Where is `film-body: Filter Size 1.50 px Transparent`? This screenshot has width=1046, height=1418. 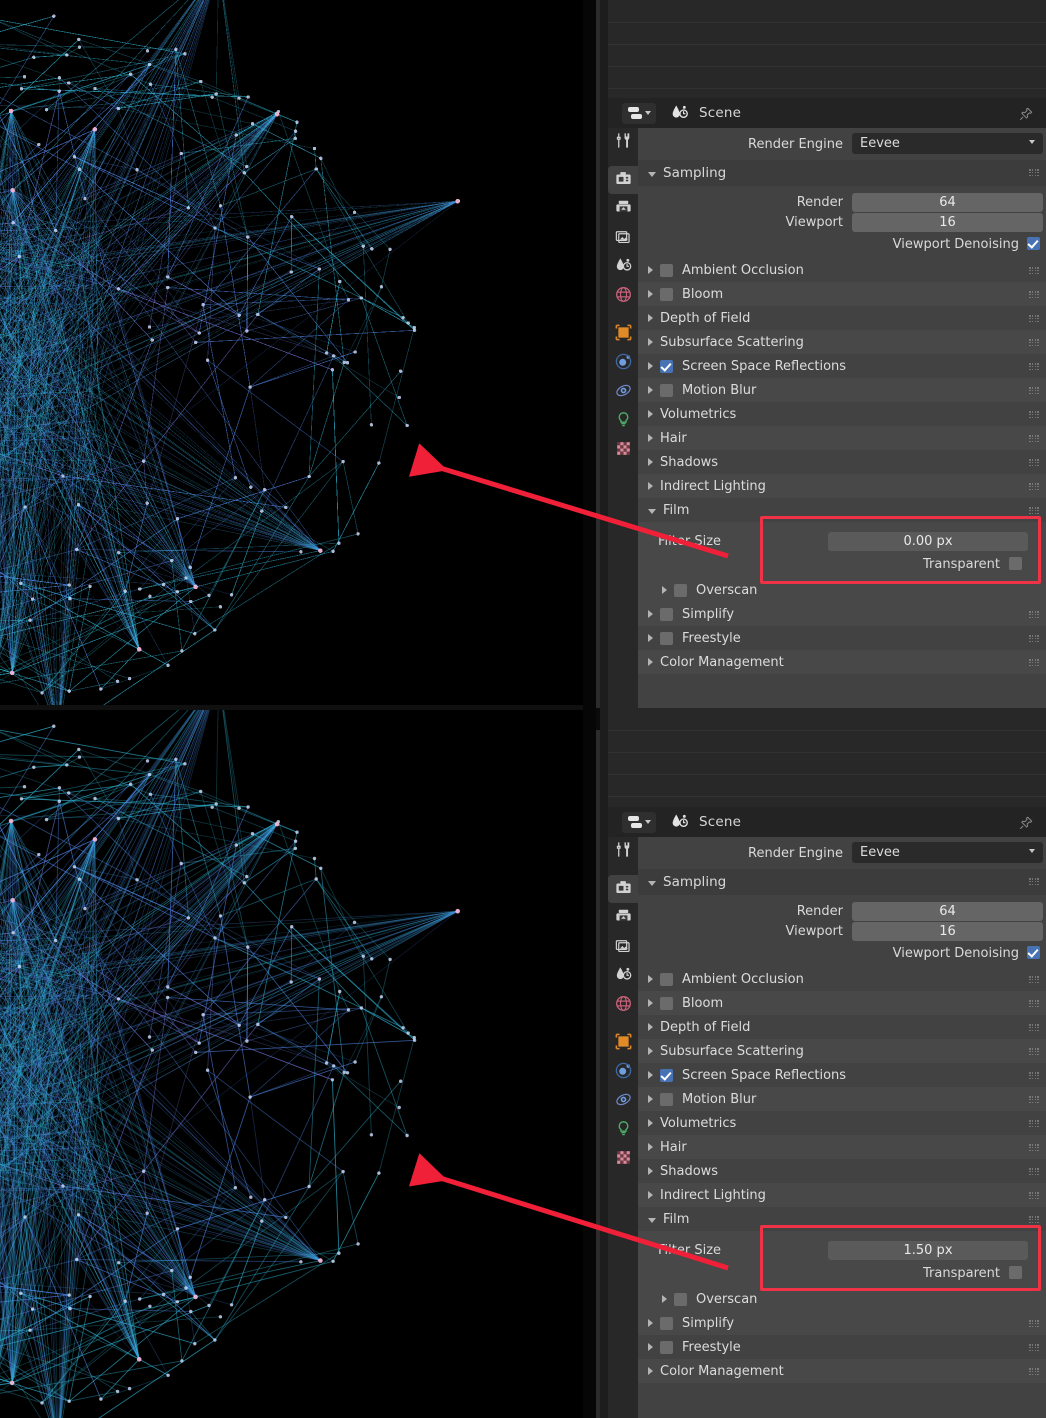
film-body: Filter Size 1.50 px Transparent is located at coordinates (842, 1259).